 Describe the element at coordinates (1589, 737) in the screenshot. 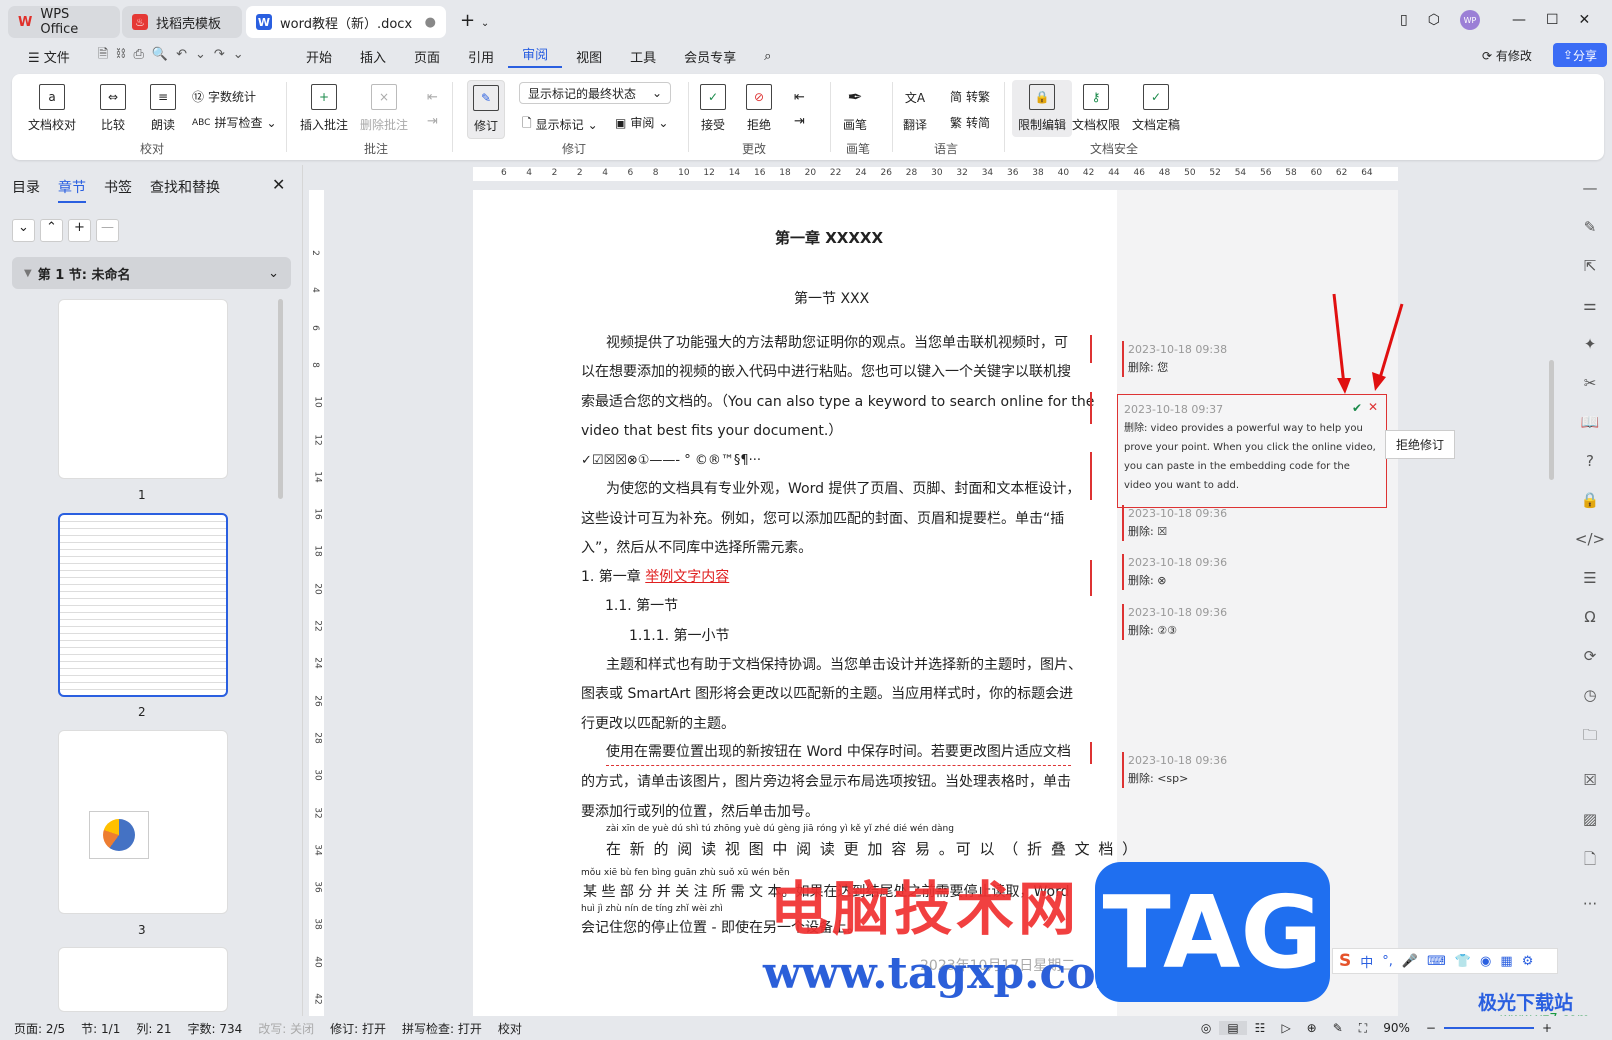

I see `folder-icon: 🗀` at that location.